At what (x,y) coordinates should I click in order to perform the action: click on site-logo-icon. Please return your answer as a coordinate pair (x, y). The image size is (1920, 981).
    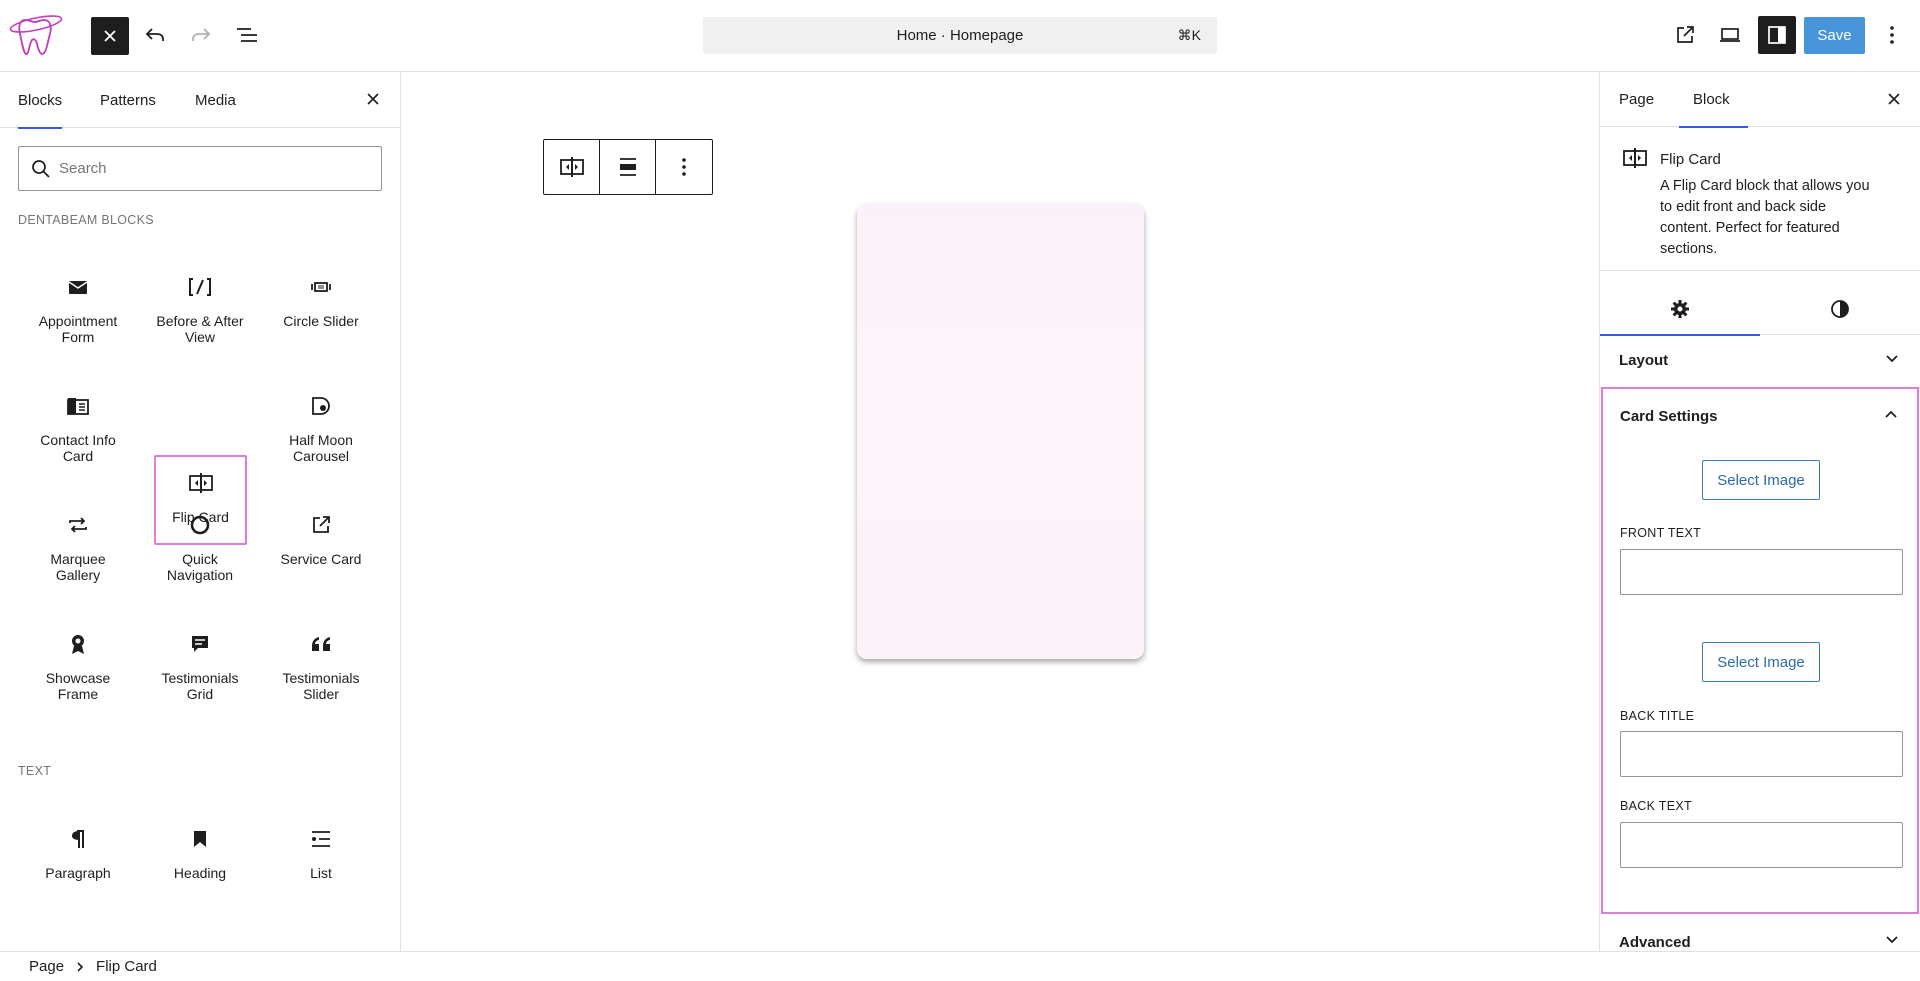
    Looking at the image, I should click on (36, 34).